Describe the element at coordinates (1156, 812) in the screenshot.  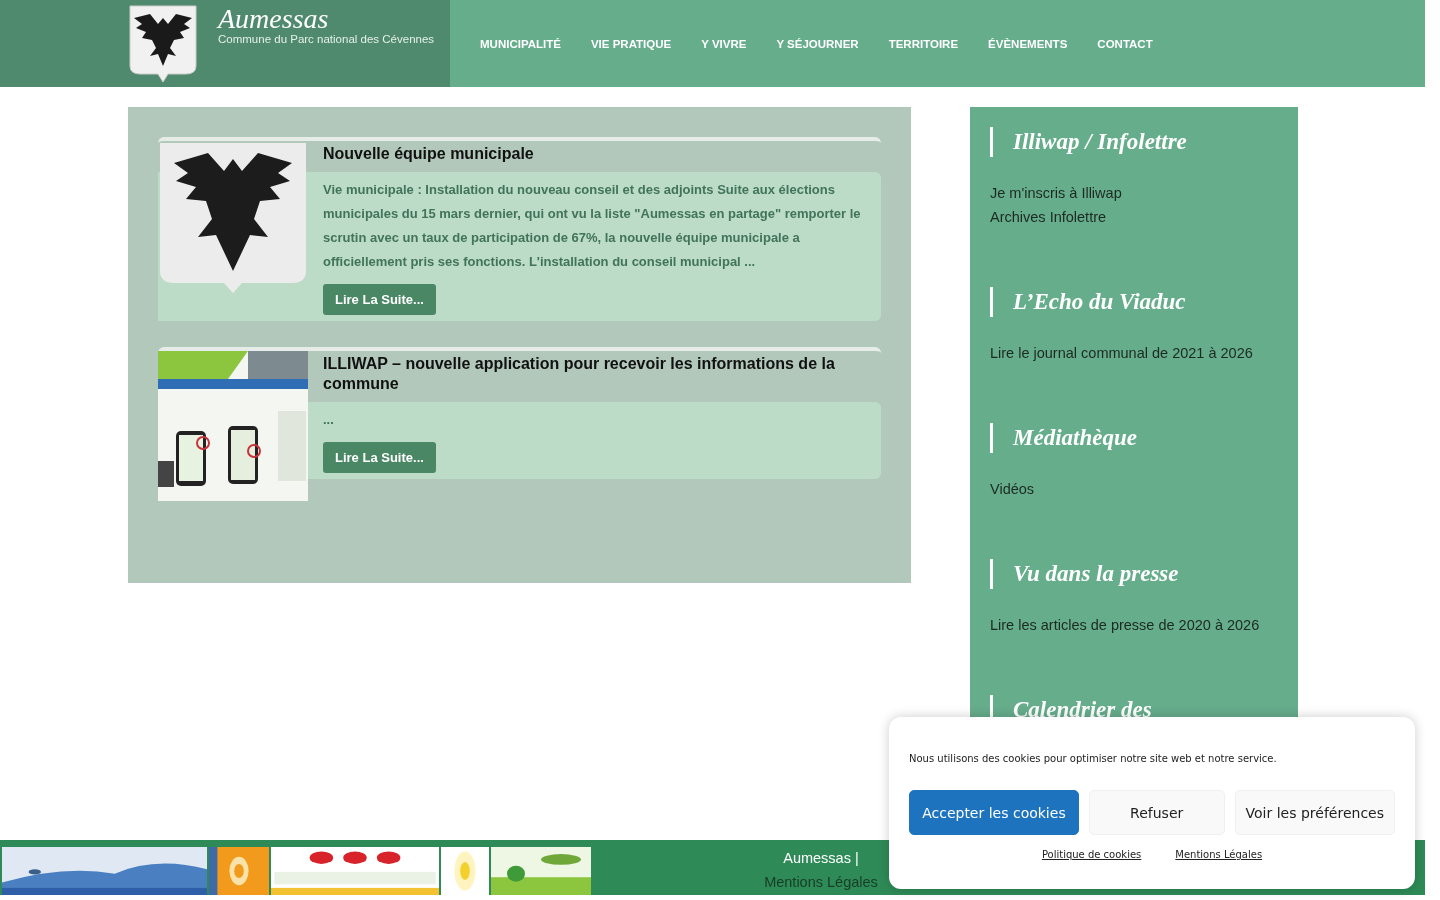
I see `cookie-button: Refuser` at that location.